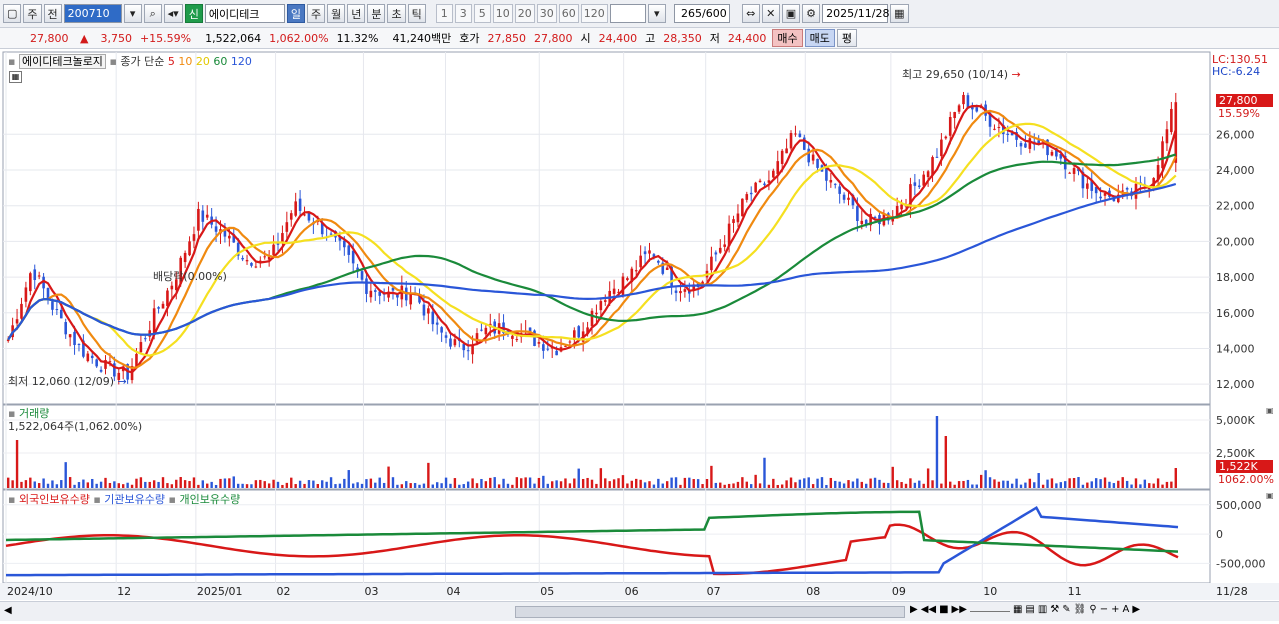 The height and width of the screenshot is (624, 1279). What do you see at coordinates (220, 61) in the screenshot?
I see `ma-60: 60` at bounding box center [220, 61].